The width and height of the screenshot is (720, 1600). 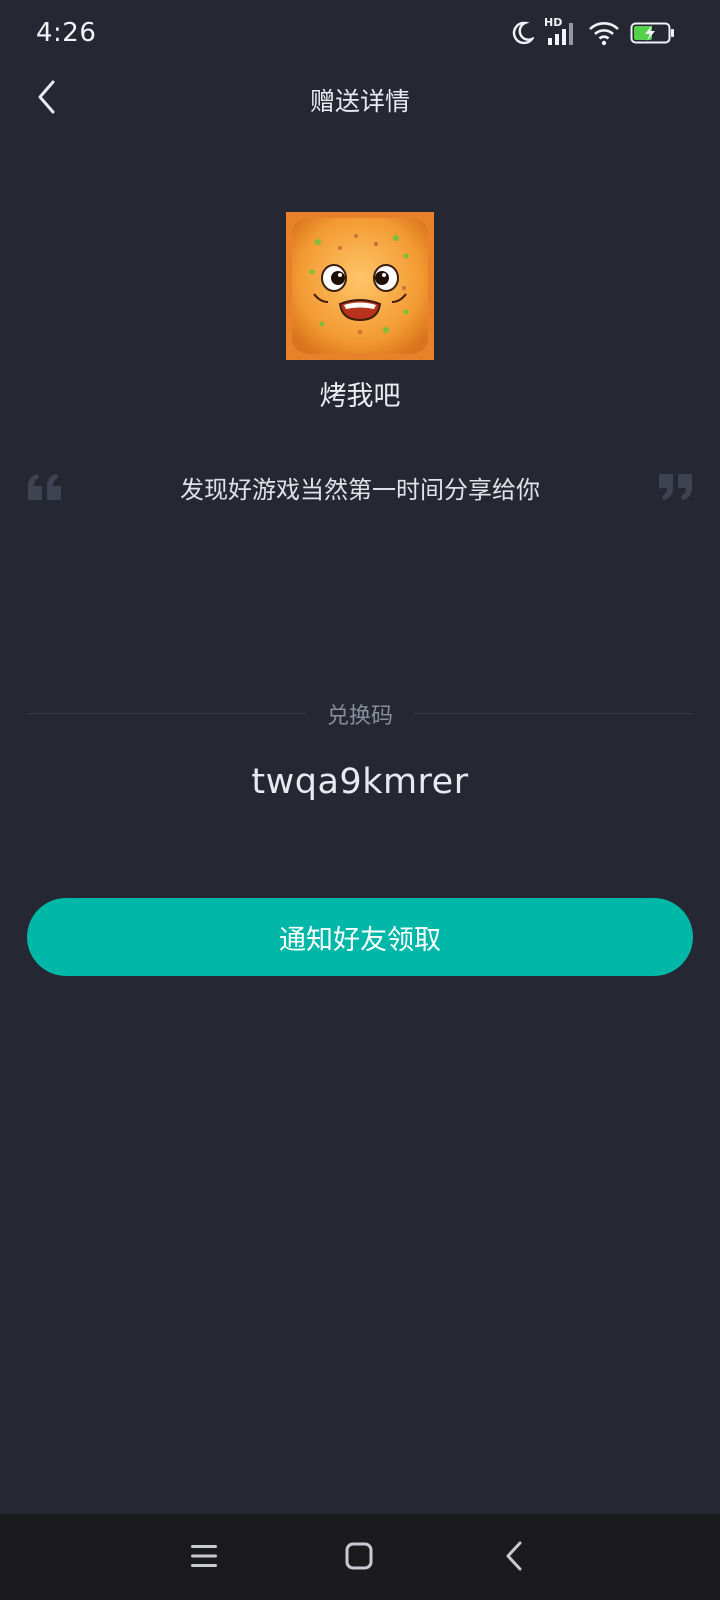 What do you see at coordinates (522, 33) in the screenshot?
I see `moon-icon` at bounding box center [522, 33].